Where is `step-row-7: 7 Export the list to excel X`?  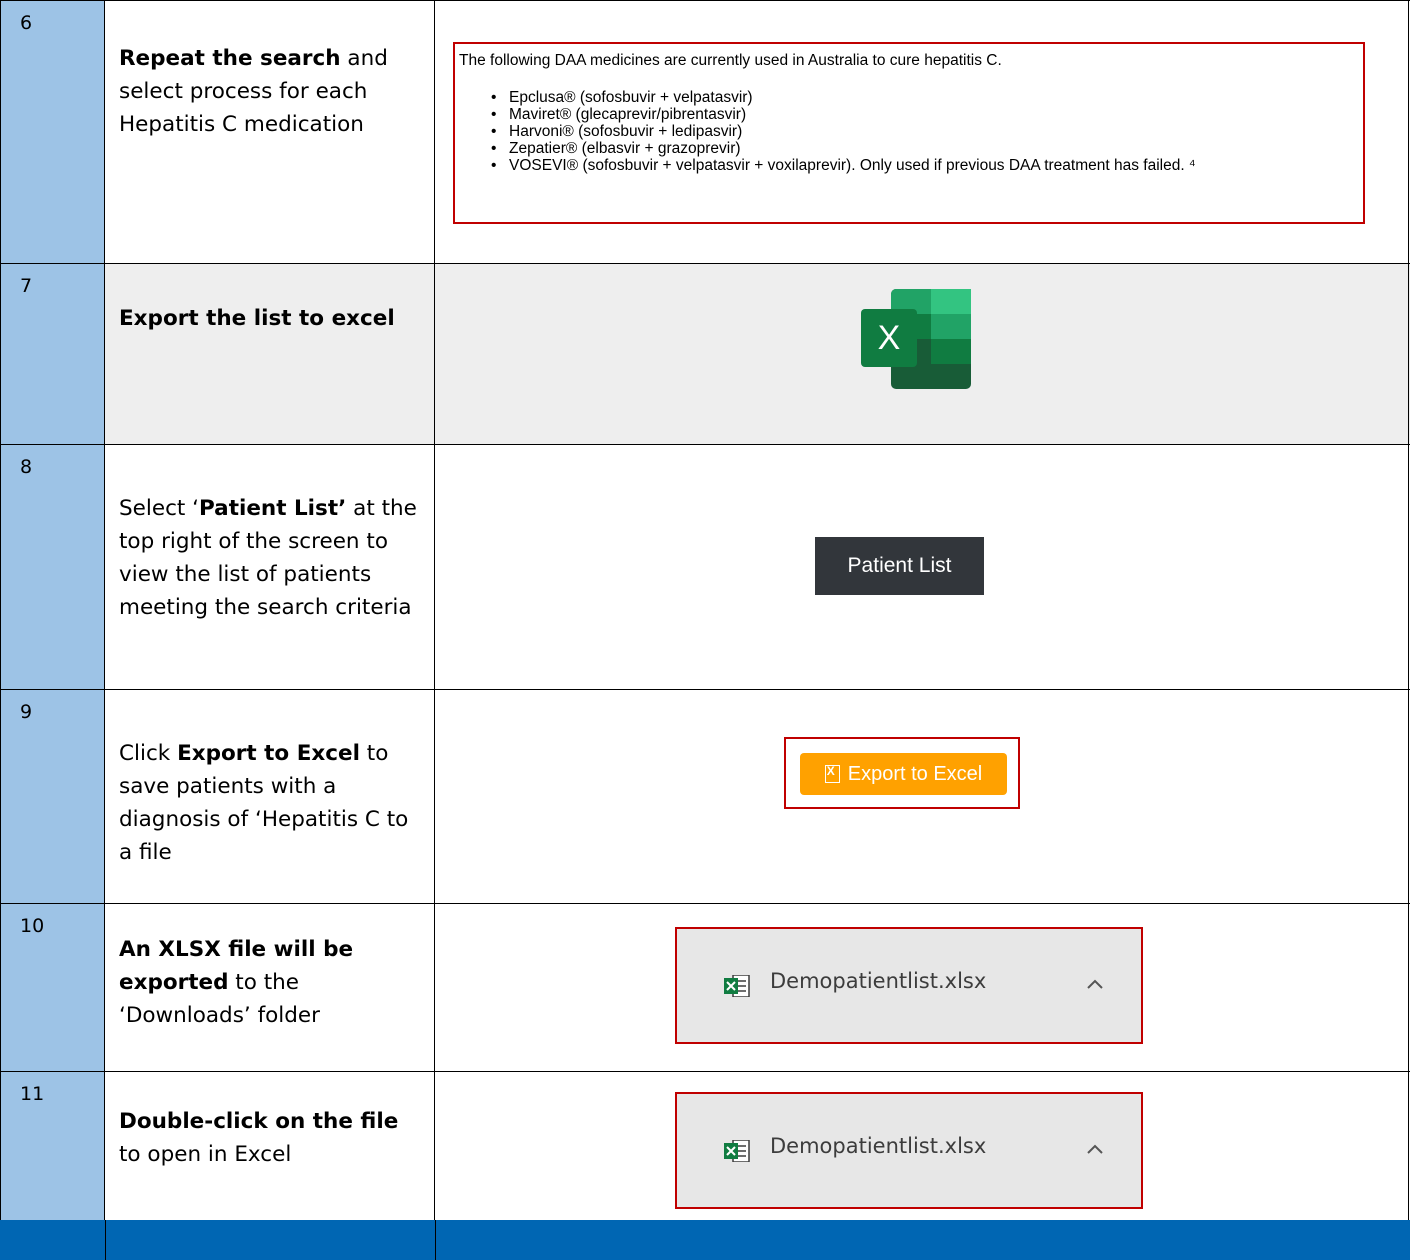
step-row-7: 7 Export the list to excel X is located at coordinates (705, 353).